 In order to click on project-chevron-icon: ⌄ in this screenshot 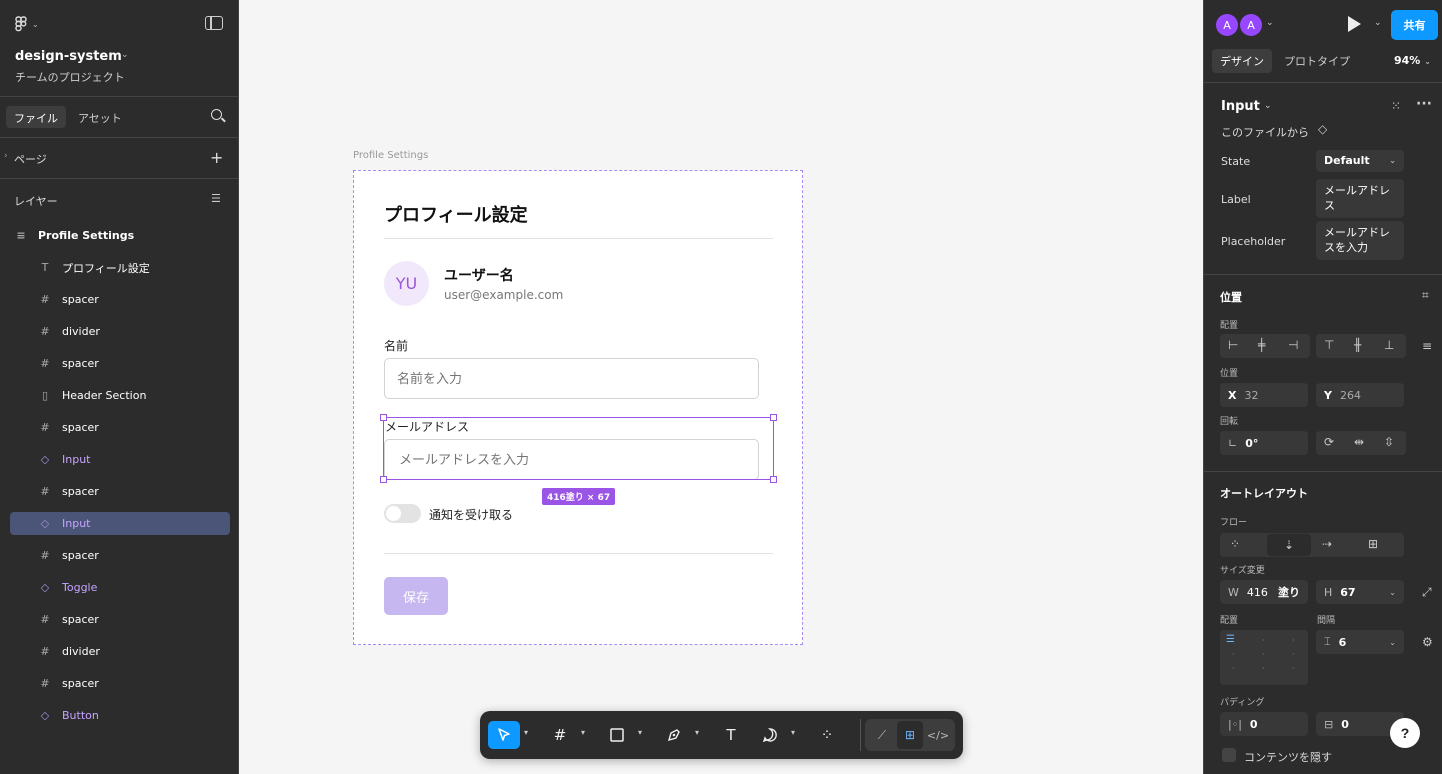, I will do `click(125, 55)`.